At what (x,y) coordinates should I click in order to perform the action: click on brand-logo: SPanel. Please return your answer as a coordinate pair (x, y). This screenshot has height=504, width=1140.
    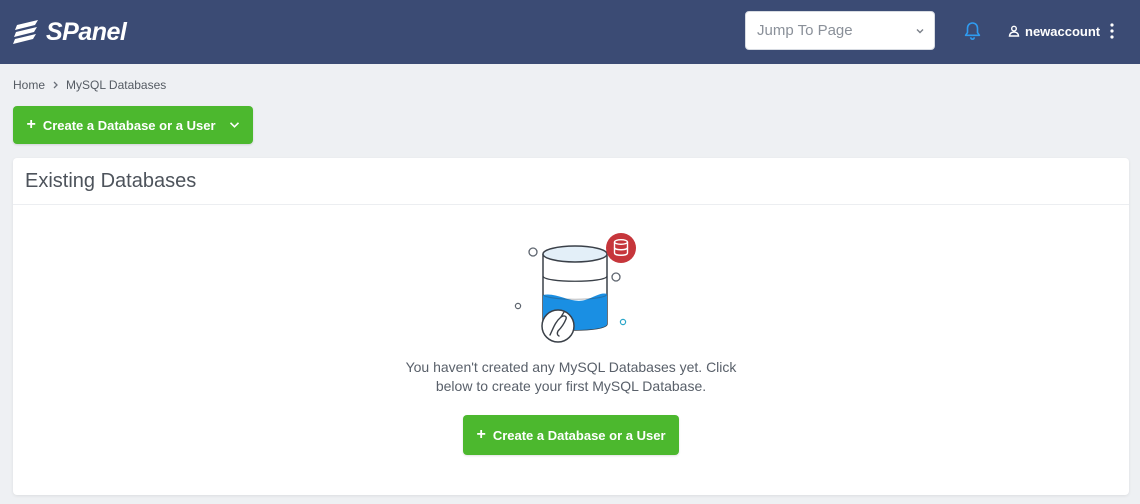
    Looking at the image, I should click on (69, 32).